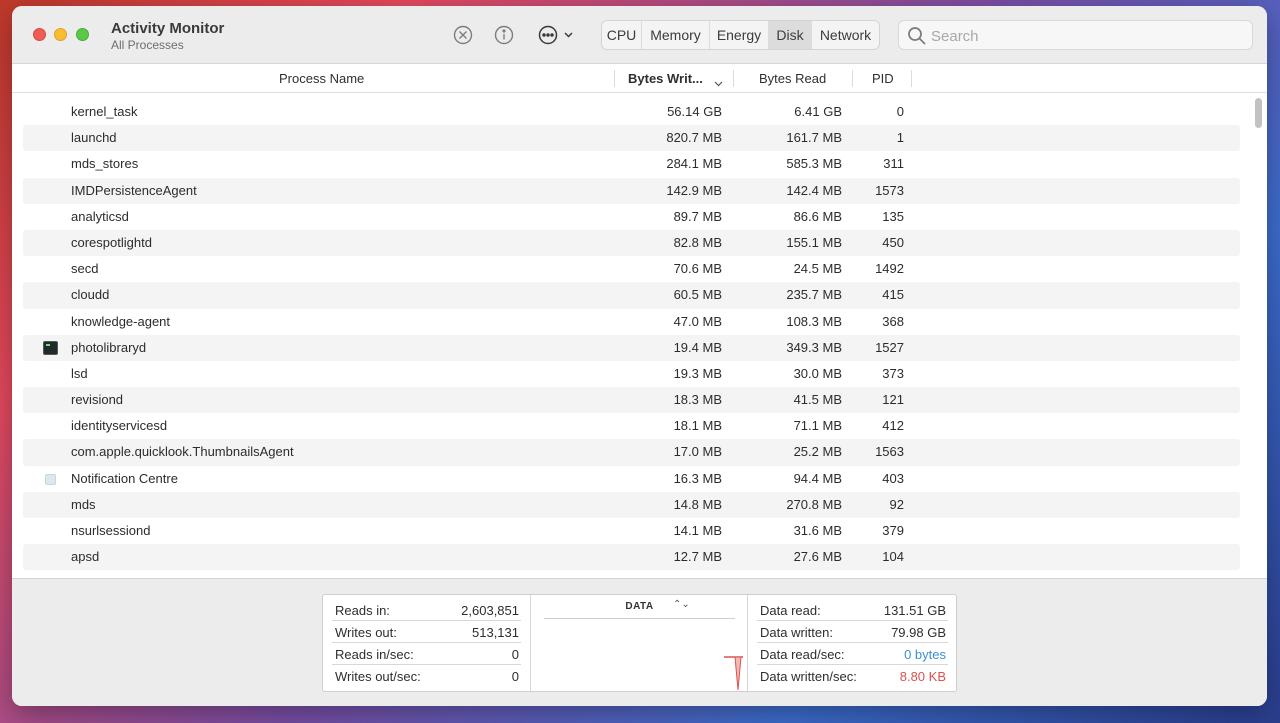  I want to click on stat-data-read-sec: Data read/sec: 0 bytes, so click(852, 654).